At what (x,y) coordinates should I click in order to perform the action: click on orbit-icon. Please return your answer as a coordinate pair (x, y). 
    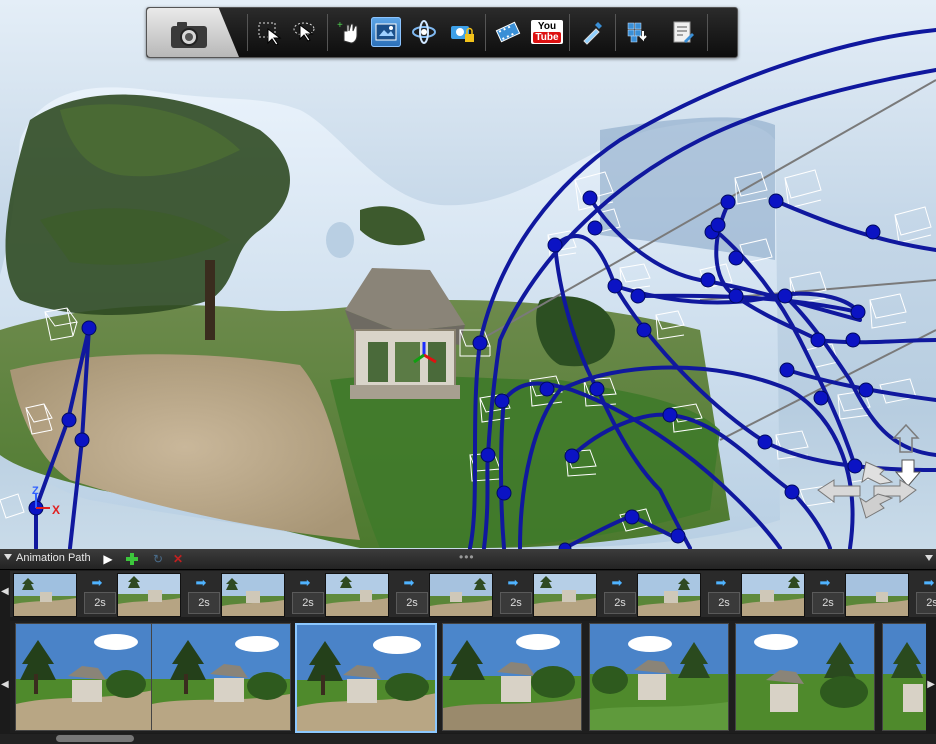
    Looking at the image, I should click on (424, 32).